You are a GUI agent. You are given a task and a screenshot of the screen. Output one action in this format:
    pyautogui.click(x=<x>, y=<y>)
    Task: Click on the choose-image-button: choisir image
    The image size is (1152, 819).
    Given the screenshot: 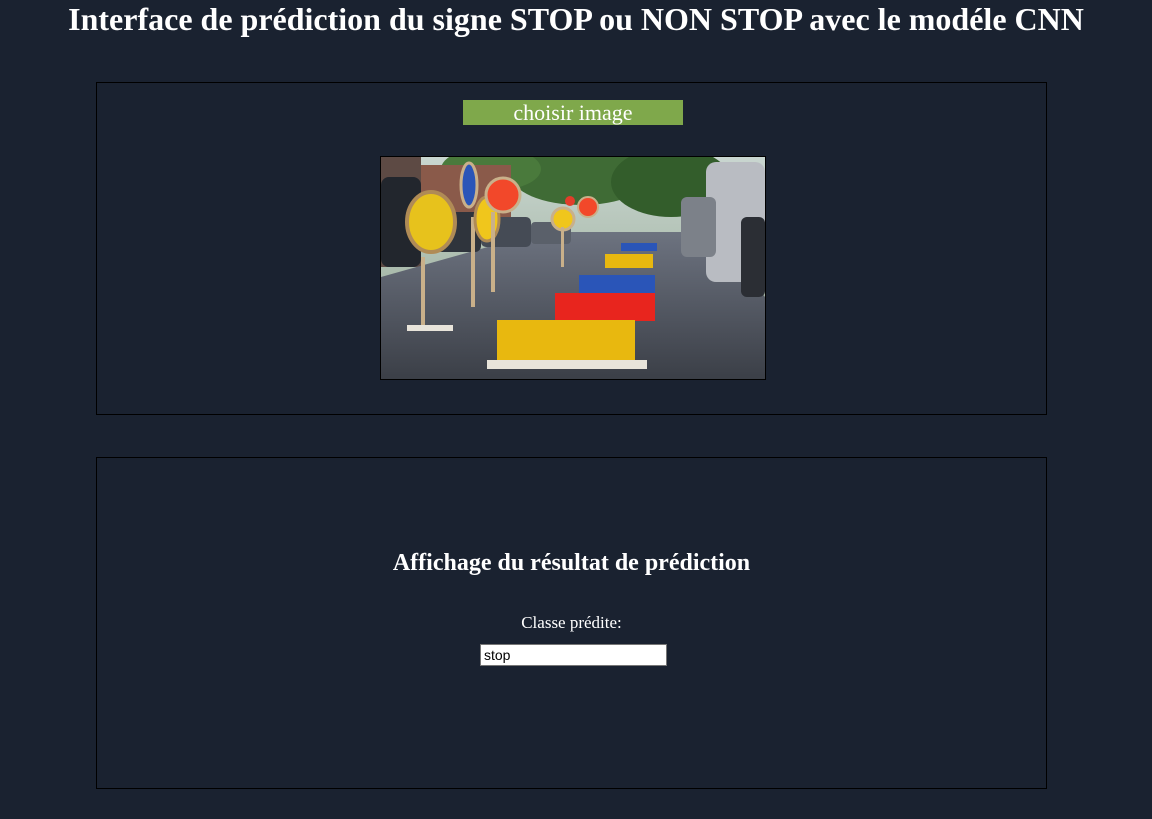 What is the action you would take?
    pyautogui.click(x=573, y=112)
    